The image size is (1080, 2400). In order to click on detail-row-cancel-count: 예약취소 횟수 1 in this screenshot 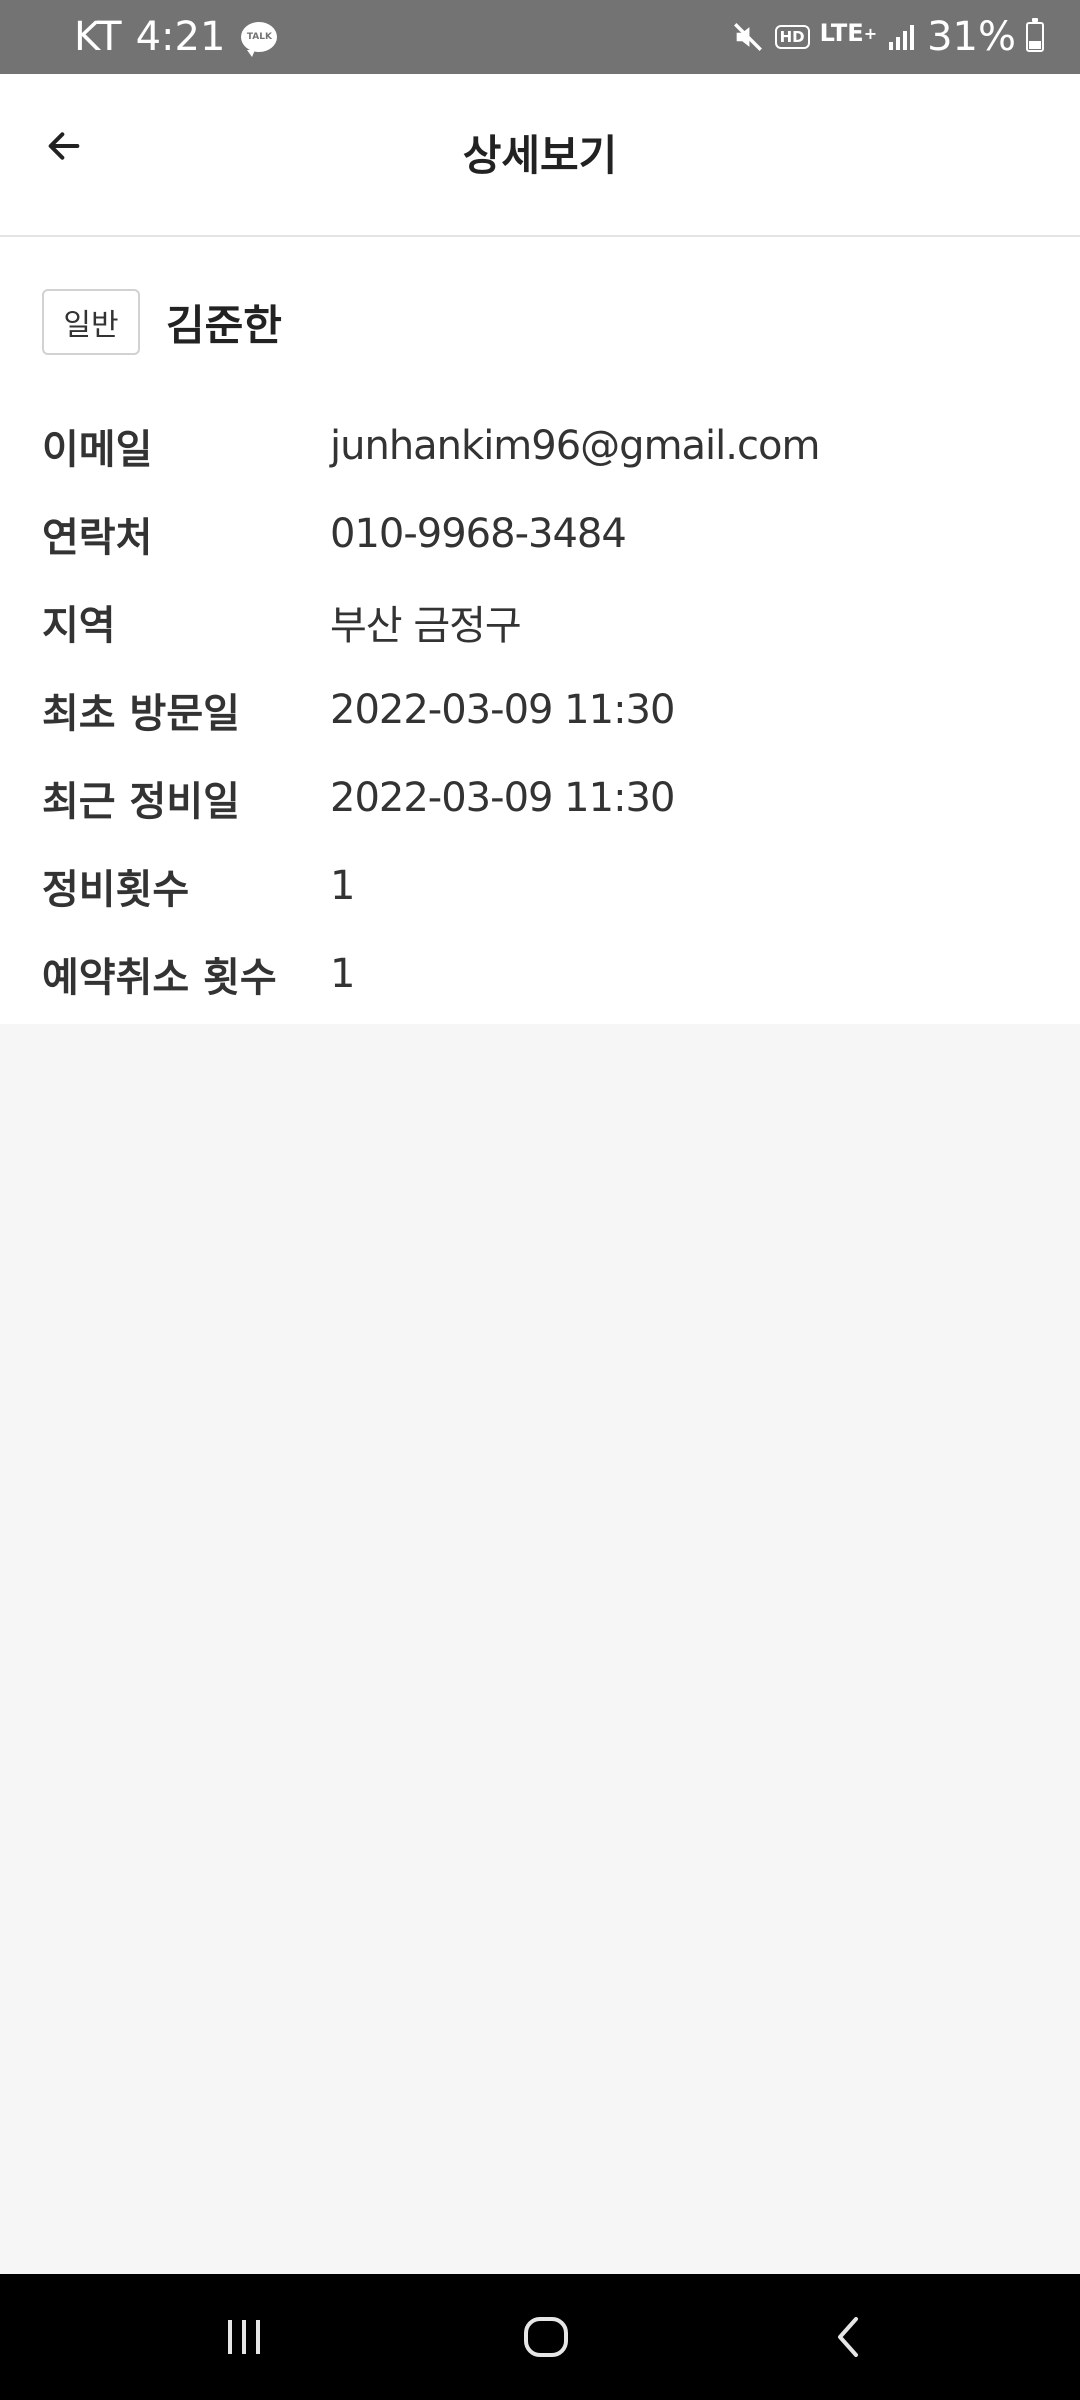, I will do `click(542, 974)`.